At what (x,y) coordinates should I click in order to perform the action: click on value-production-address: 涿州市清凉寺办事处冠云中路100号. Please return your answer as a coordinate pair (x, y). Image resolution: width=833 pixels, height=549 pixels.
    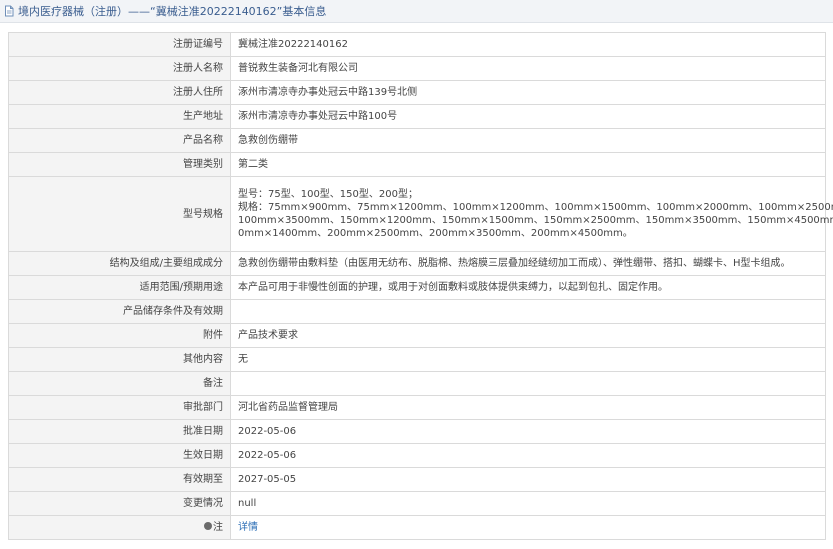
    Looking at the image, I should click on (528, 116).